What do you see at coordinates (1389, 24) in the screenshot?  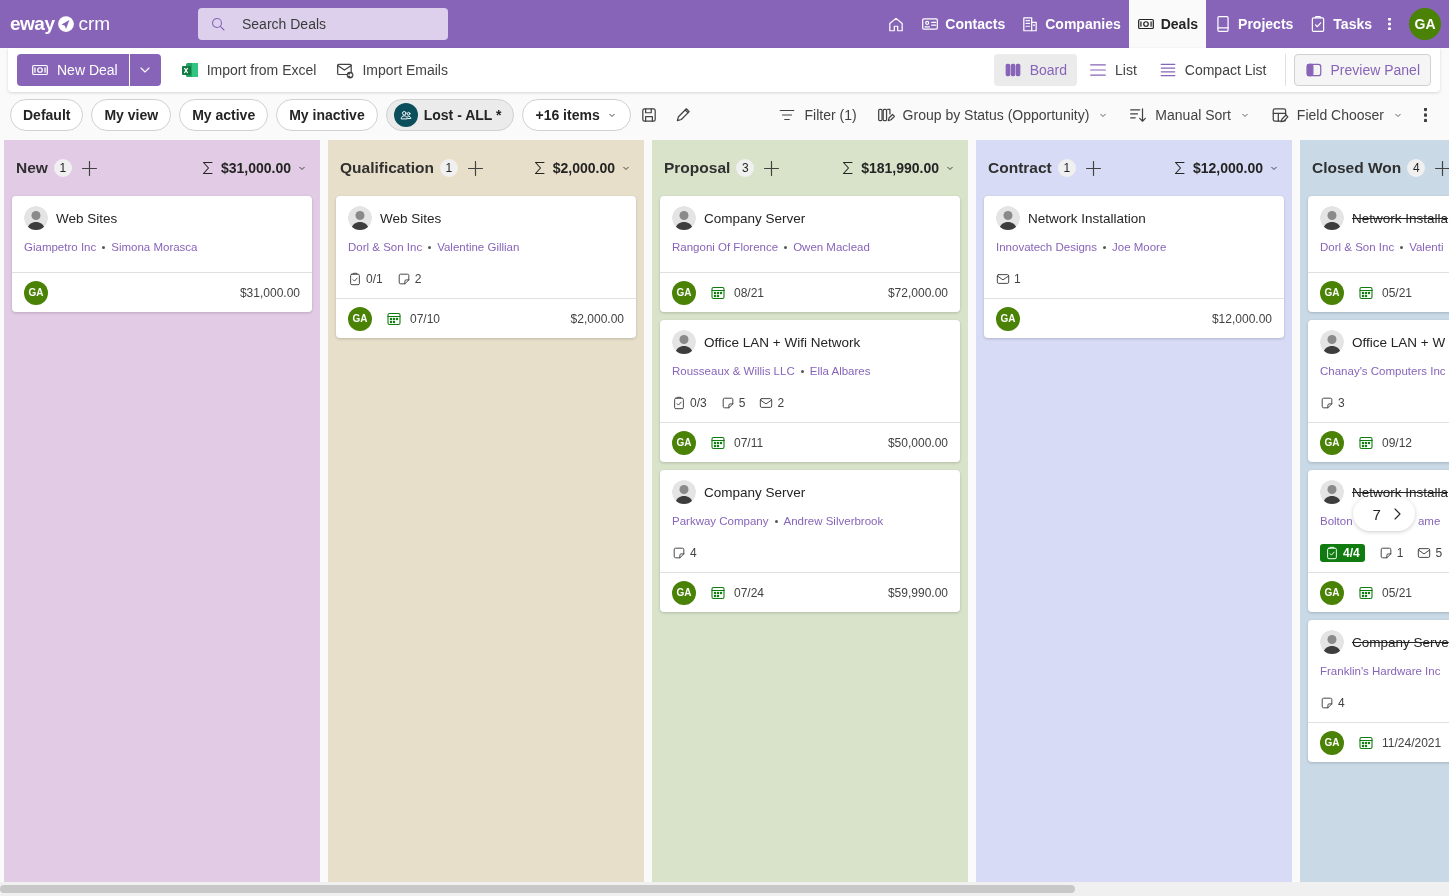 I see `more-icon` at bounding box center [1389, 24].